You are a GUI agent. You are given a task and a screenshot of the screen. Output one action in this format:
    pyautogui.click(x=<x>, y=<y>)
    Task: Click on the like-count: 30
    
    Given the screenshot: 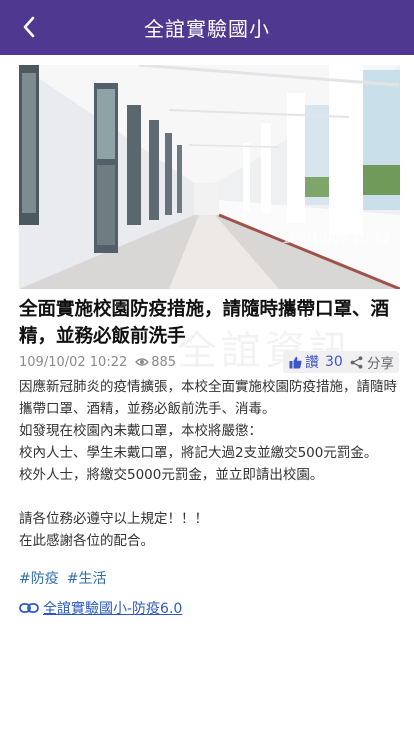 What is the action you would take?
    pyautogui.click(x=334, y=362)
    